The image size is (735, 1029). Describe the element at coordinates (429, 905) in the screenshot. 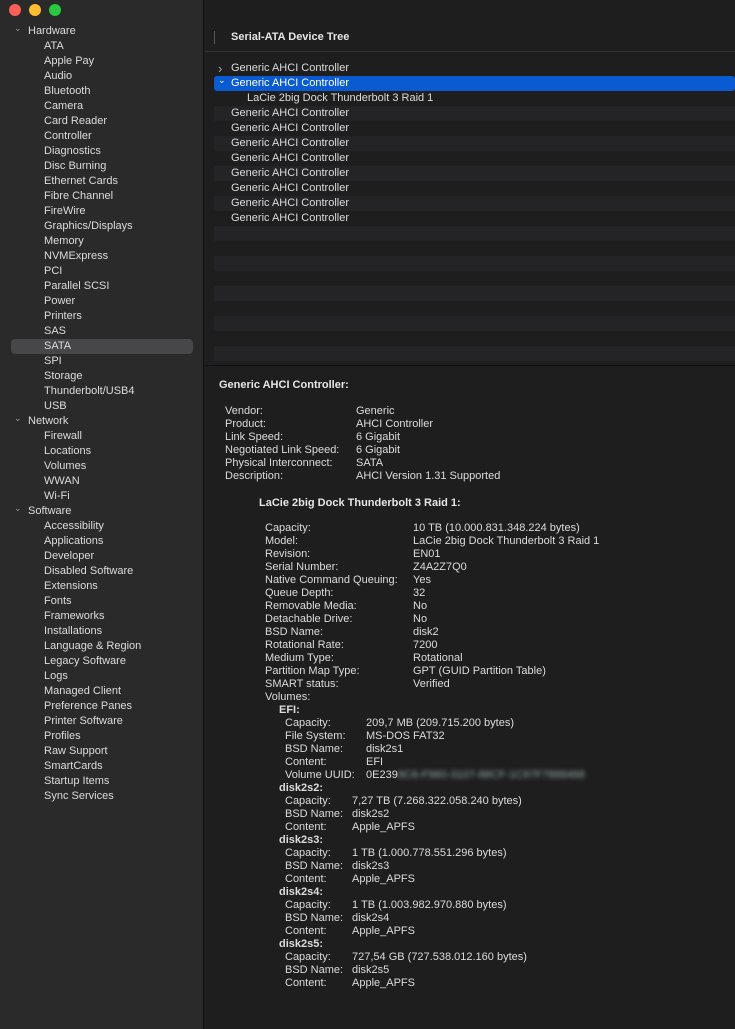

I see `property-value: 1 TB (1.003.982.970.880 bytes)` at that location.